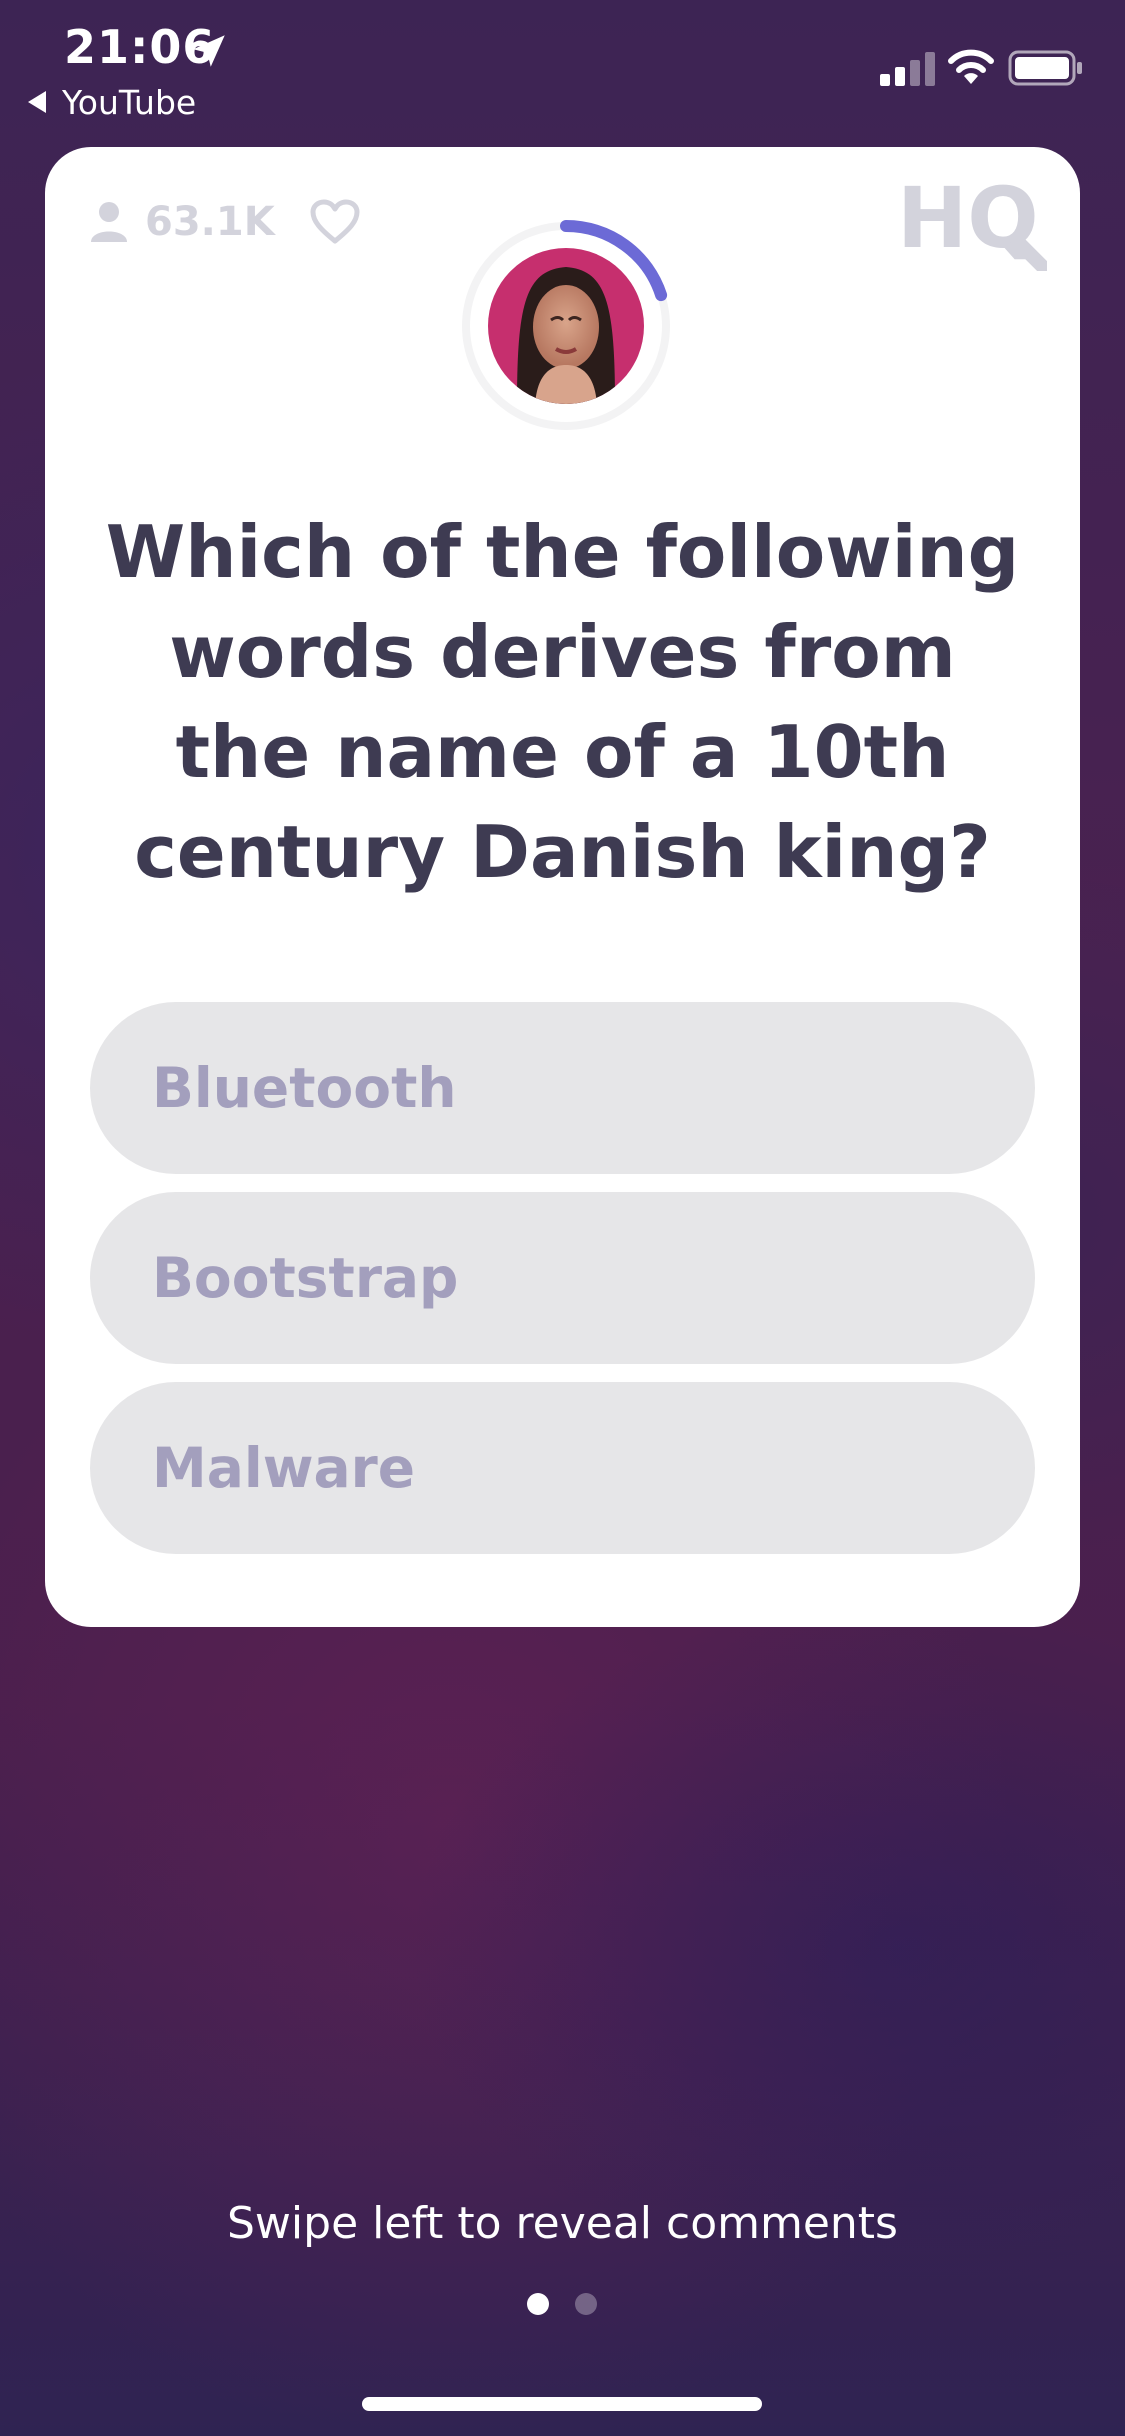 The height and width of the screenshot is (2436, 1125). I want to click on hq-logo-text: HQ, so click(968, 221).